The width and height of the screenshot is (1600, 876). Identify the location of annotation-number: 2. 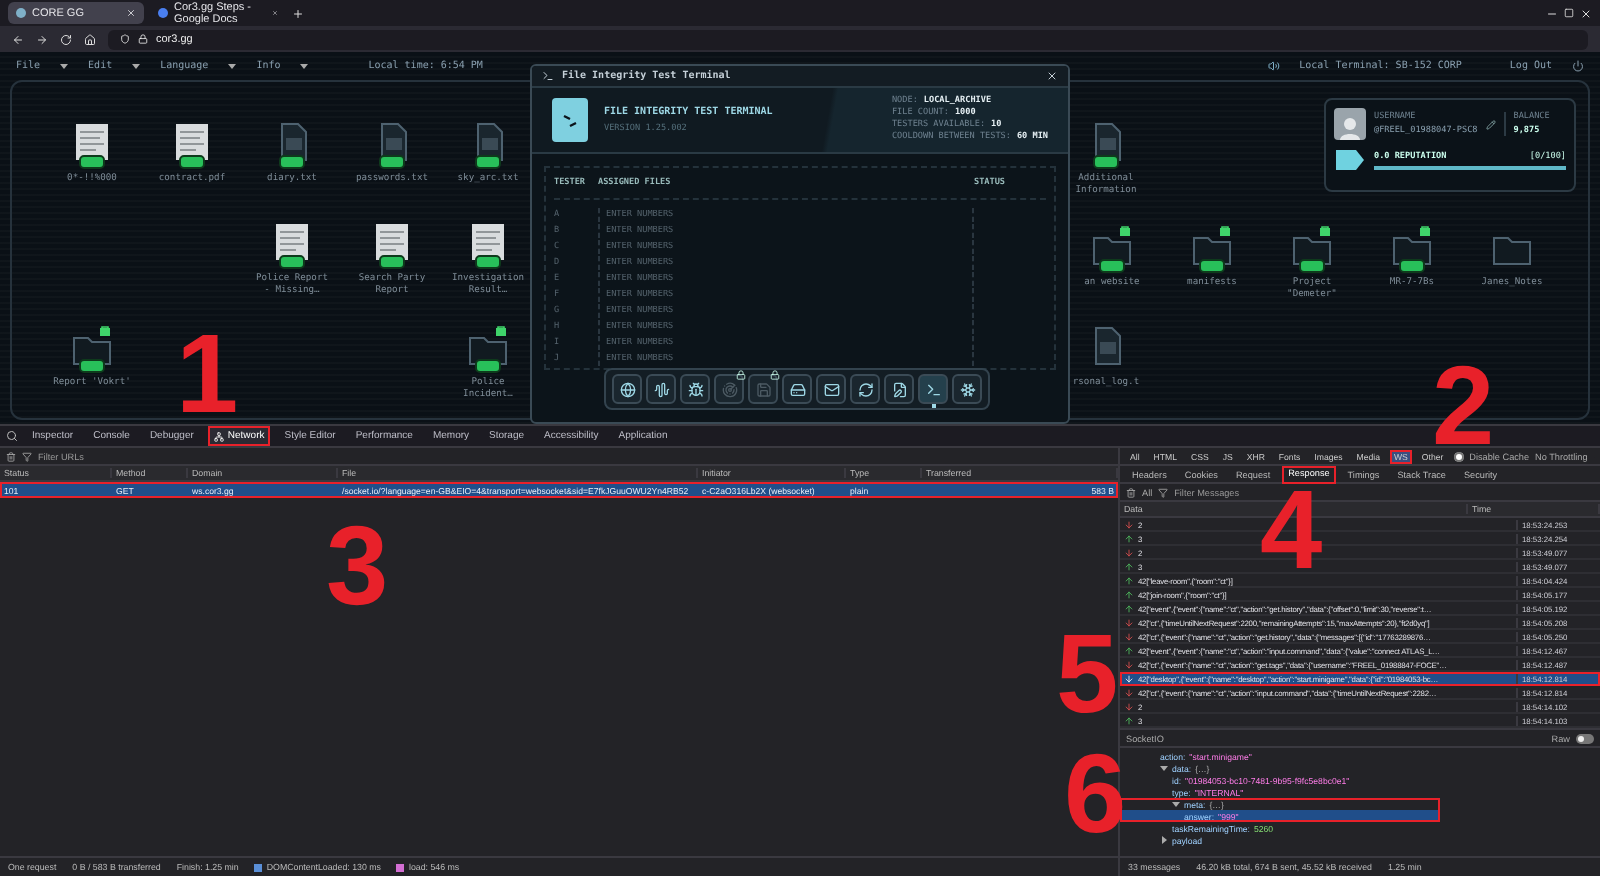
(1463, 406).